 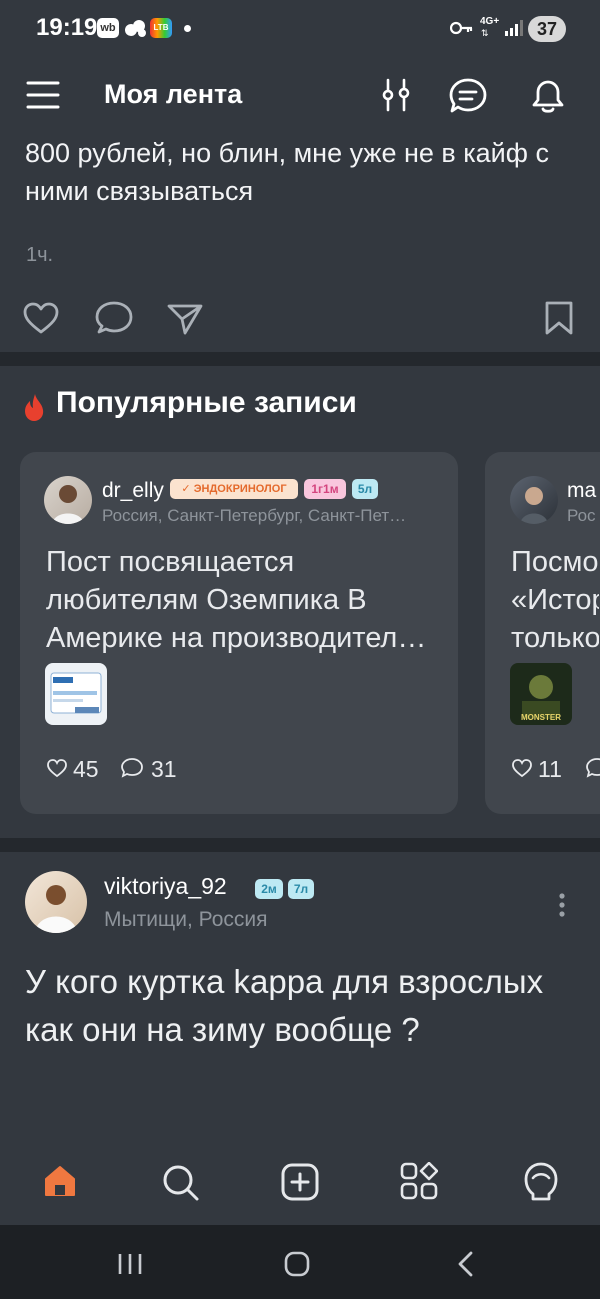 What do you see at coordinates (86, 769) in the screenshot?
I see `like-count: 45` at bounding box center [86, 769].